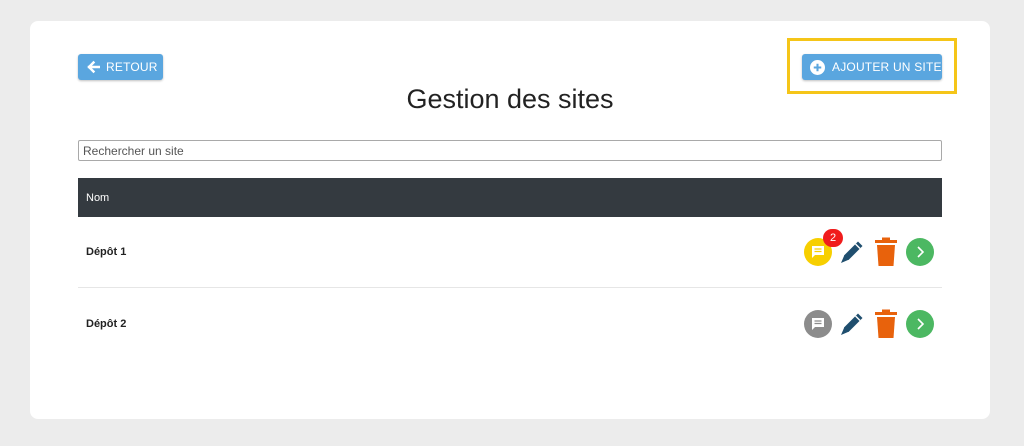 The width and height of the screenshot is (1024, 446). I want to click on row-actions: 2, so click(869, 247).